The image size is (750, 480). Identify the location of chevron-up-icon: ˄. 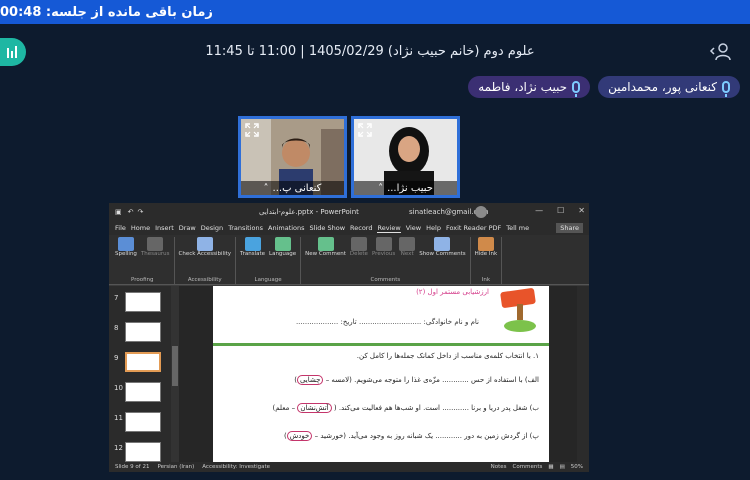
(381, 188).